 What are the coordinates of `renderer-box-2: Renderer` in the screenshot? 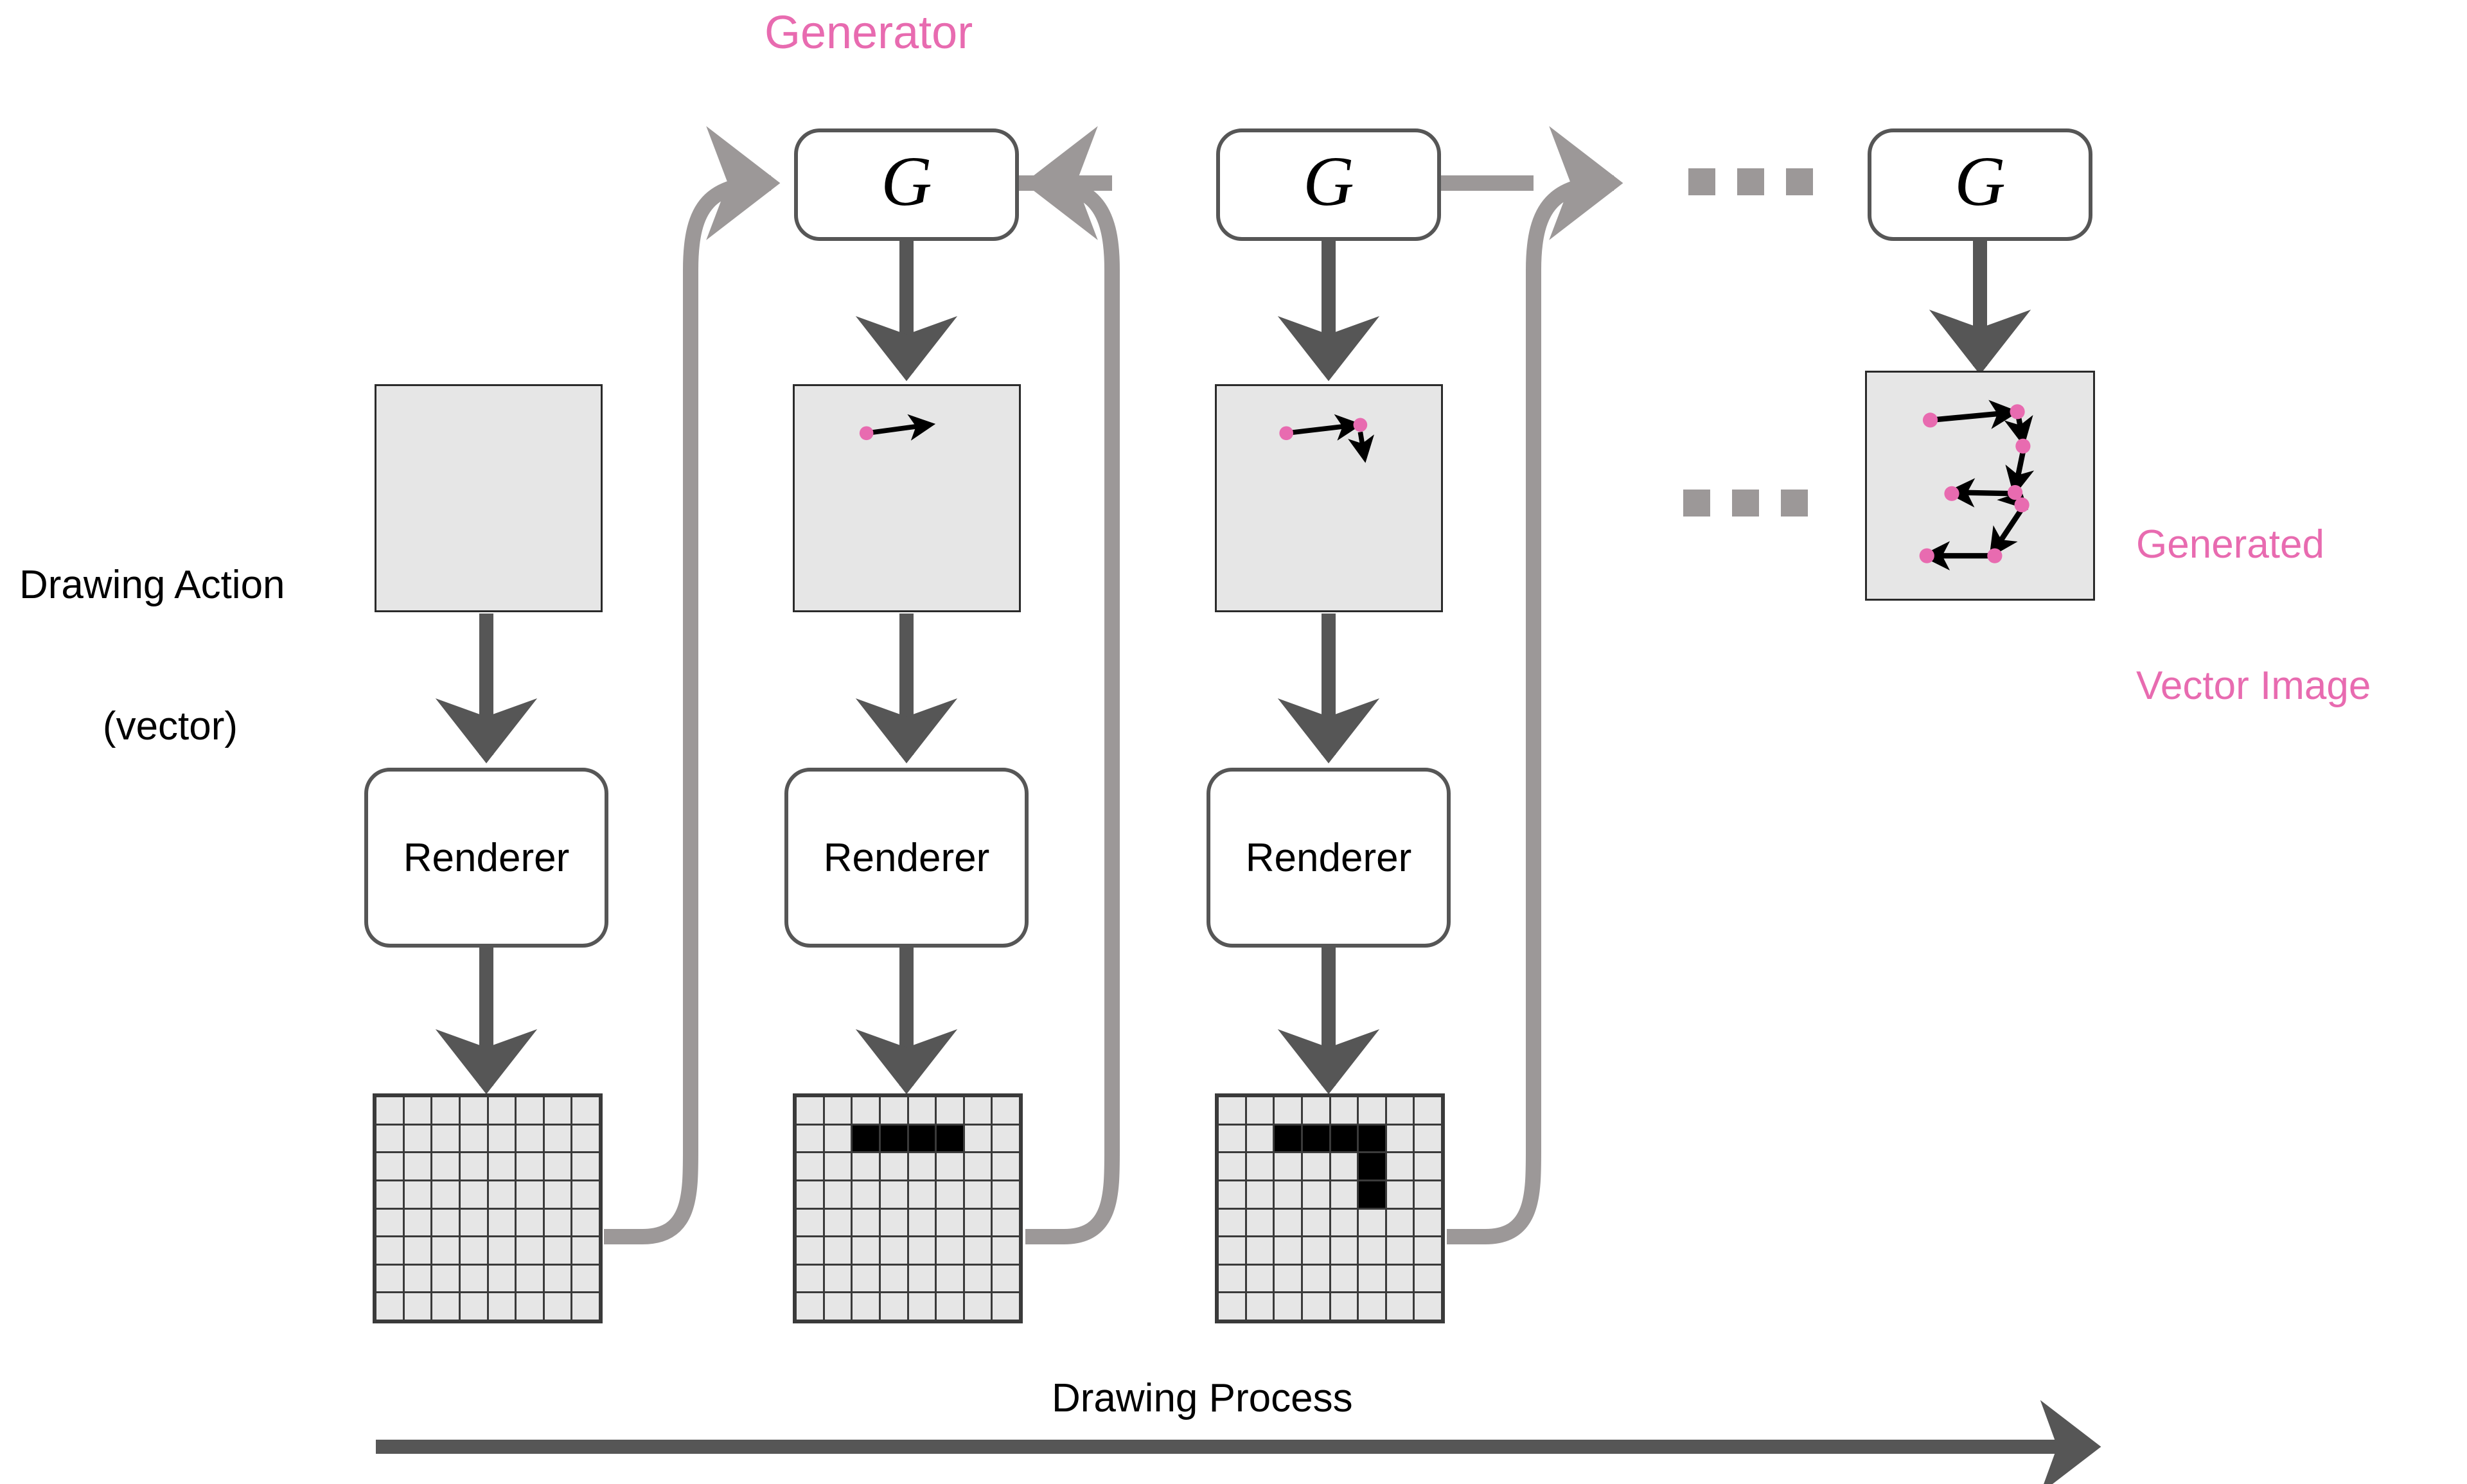 It's located at (906, 858).